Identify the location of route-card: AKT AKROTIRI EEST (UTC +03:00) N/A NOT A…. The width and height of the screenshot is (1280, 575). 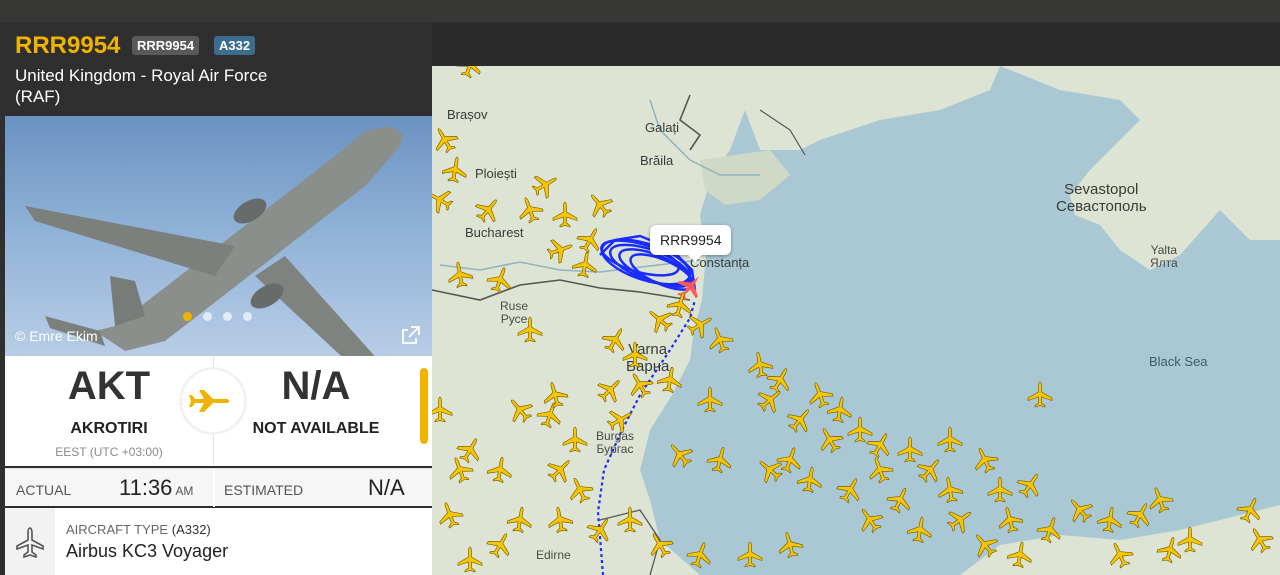
(218, 411).